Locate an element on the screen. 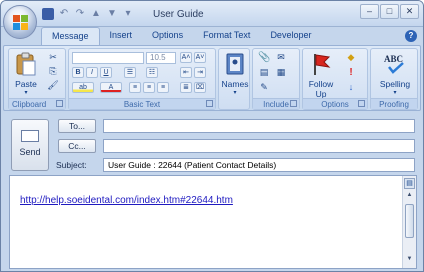  cc-field is located at coordinates (259, 146).